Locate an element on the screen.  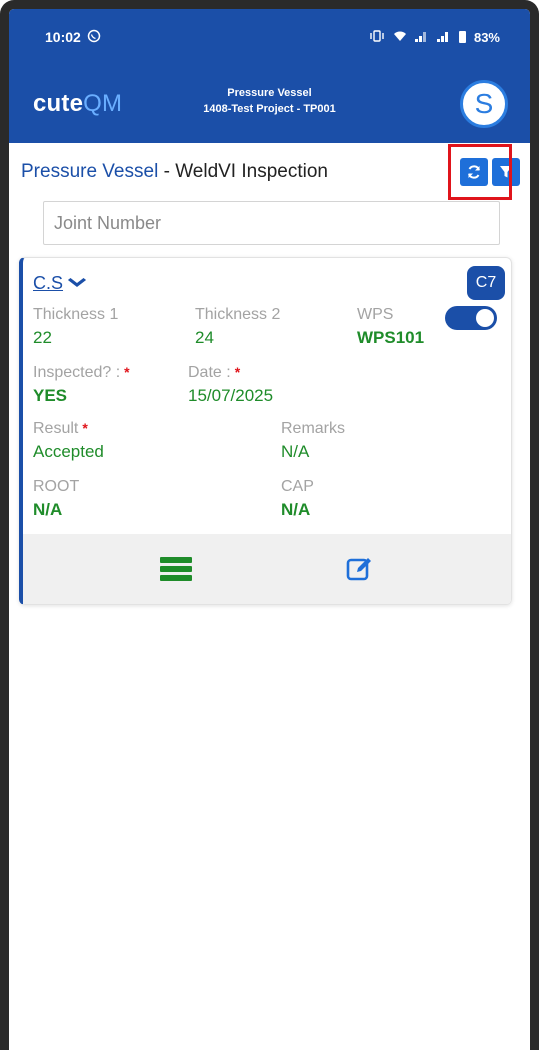
vibrate-icon is located at coordinates (377, 37).